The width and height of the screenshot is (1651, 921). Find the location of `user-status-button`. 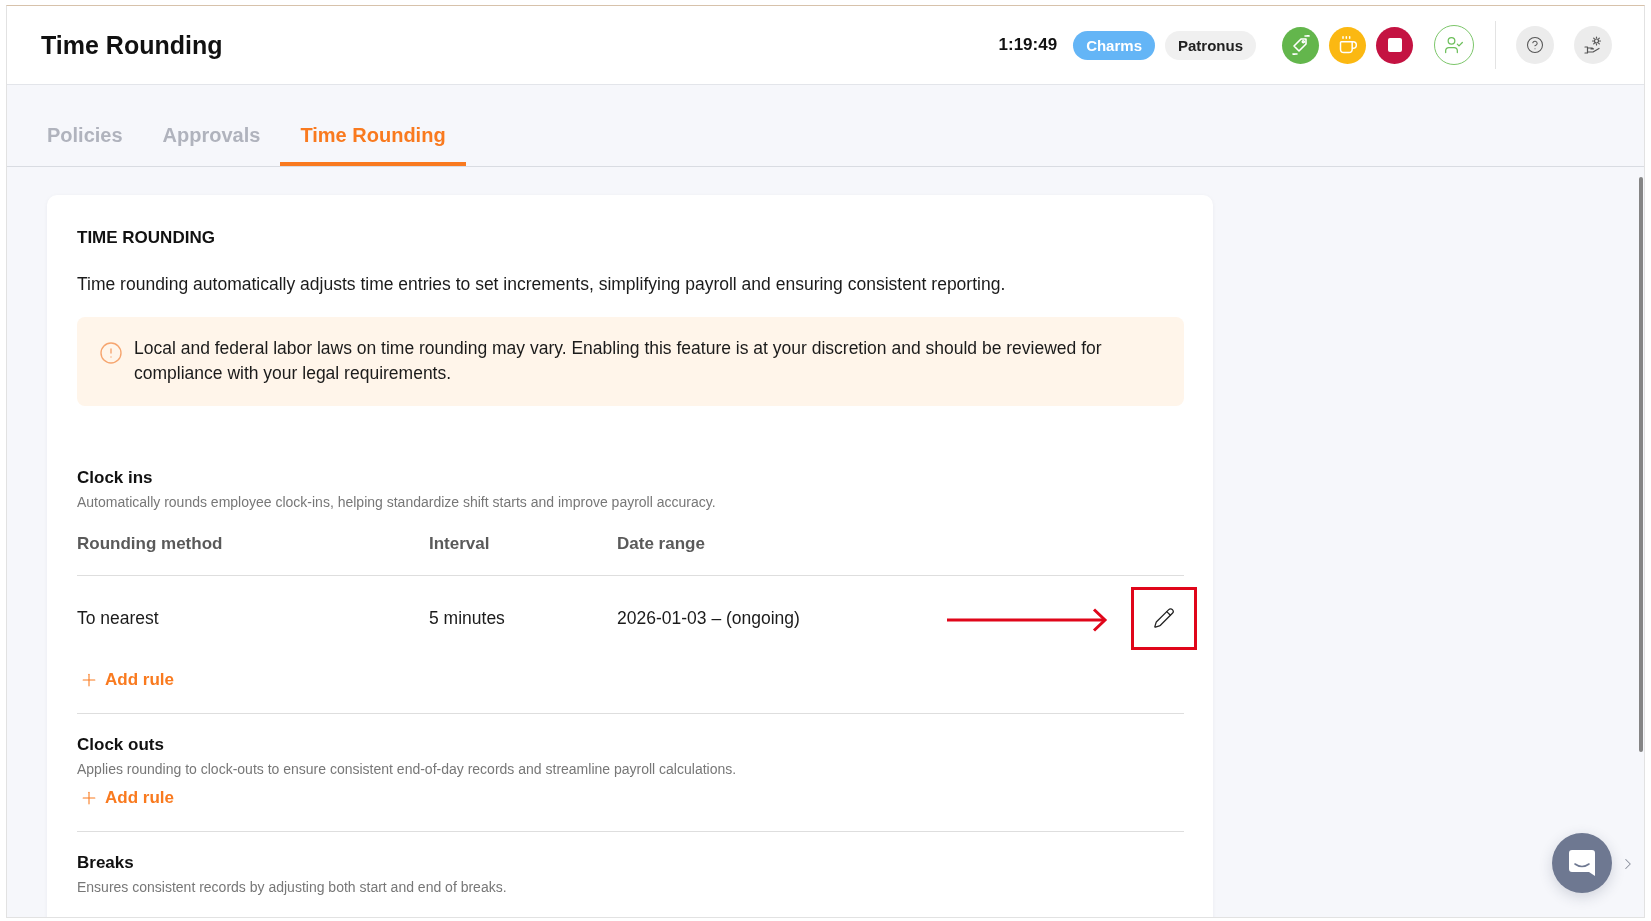

user-status-button is located at coordinates (1454, 45).